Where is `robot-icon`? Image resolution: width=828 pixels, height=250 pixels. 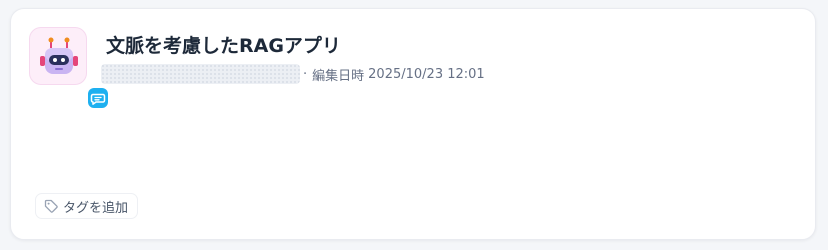
robot-icon is located at coordinates (59, 55).